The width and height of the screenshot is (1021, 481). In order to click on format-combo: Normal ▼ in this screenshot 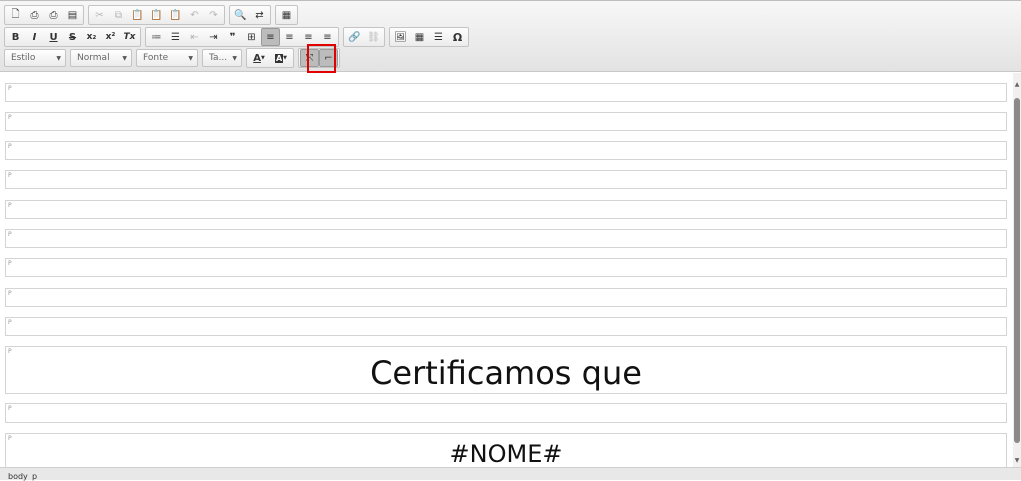, I will do `click(101, 58)`.